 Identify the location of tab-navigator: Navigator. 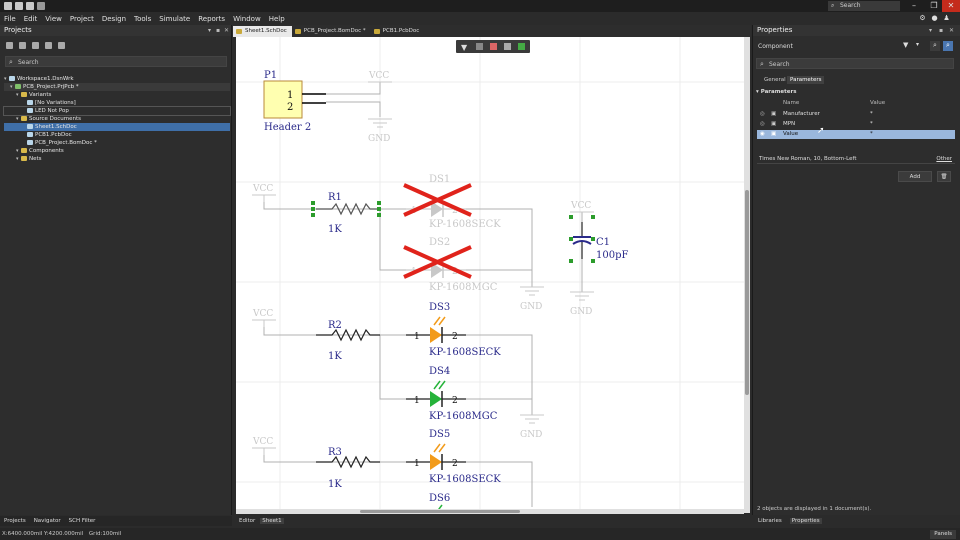
(47, 521).